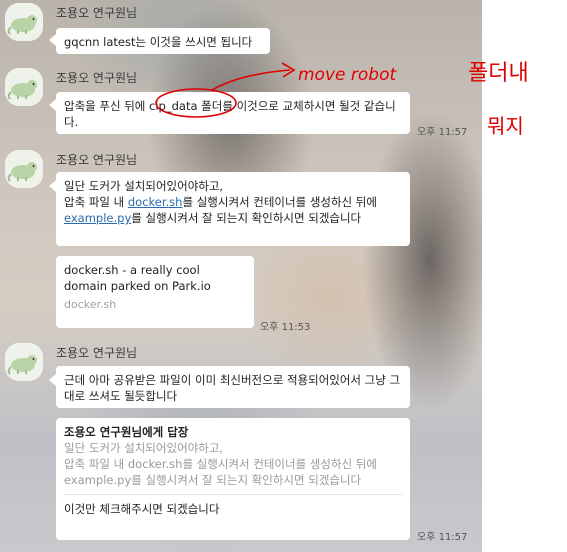 The height and width of the screenshot is (552, 567). Describe the element at coordinates (285, 327) in the screenshot. I see `message-time: 오후 11:53` at that location.